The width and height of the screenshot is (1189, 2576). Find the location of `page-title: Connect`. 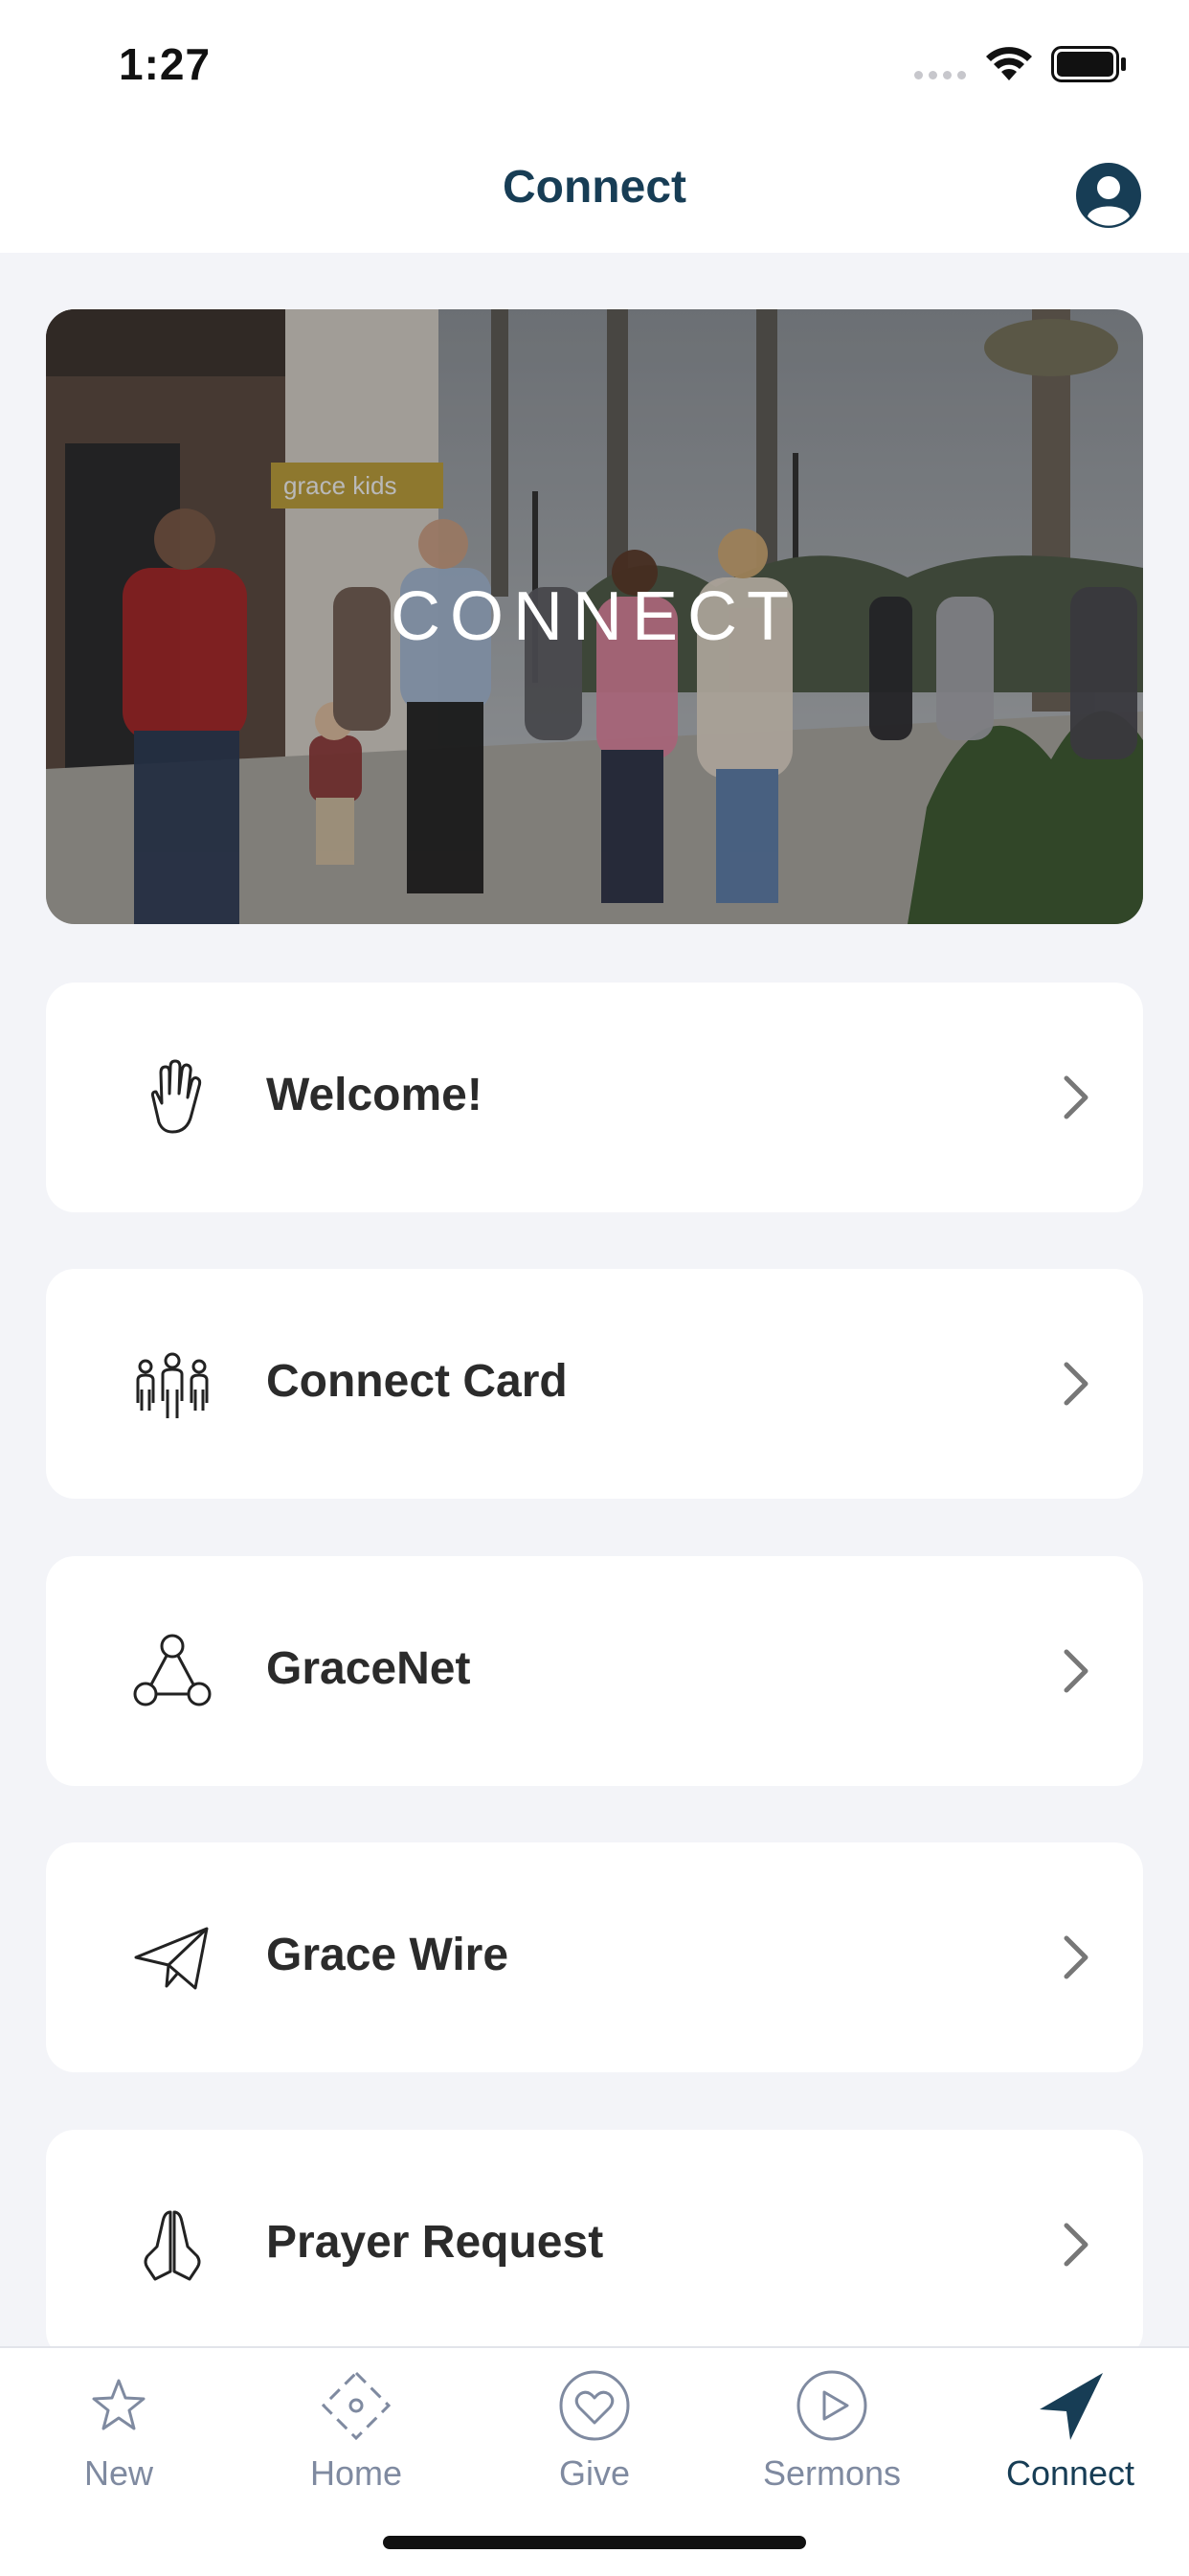

page-title: Connect is located at coordinates (594, 187).